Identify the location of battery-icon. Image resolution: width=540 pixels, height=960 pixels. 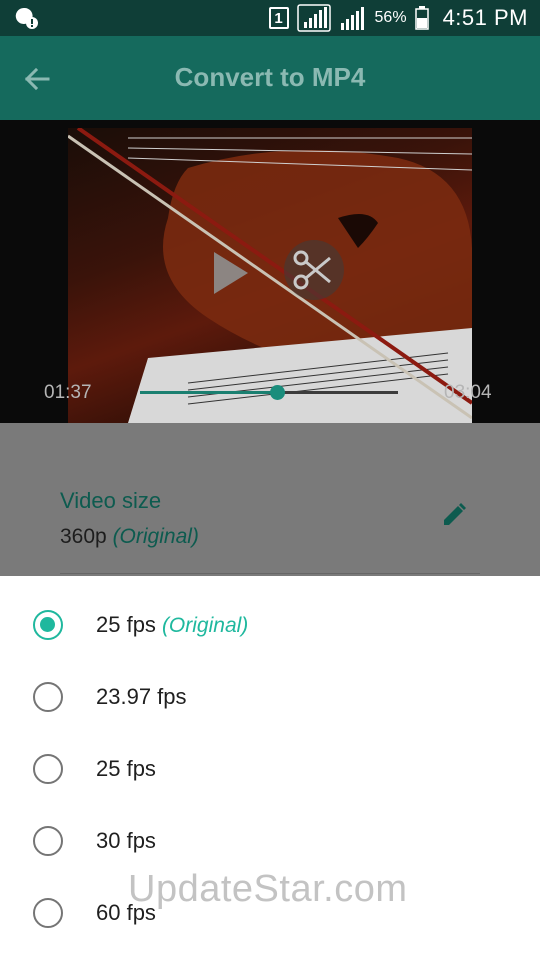
(421, 18).